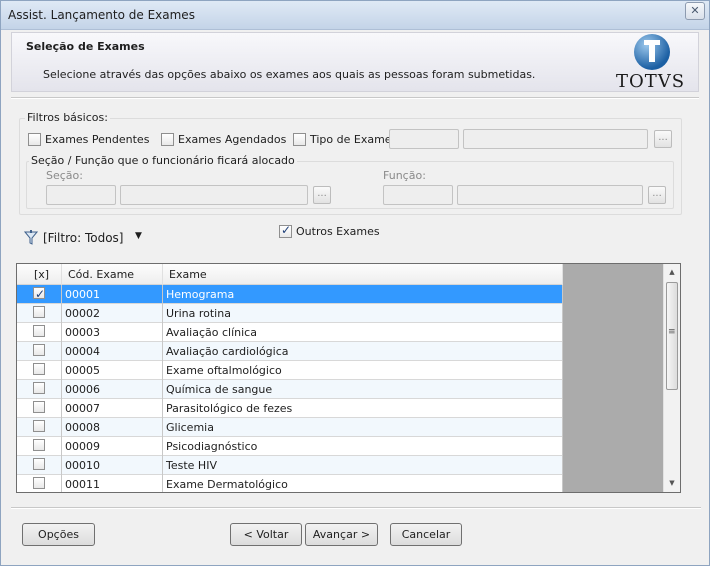 The image size is (710, 566). Describe the element at coordinates (404, 175) in the screenshot. I see `funcao-label: Função:` at that location.